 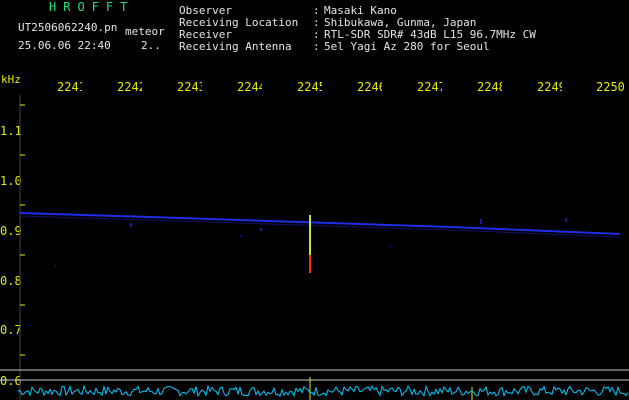 I want to click on filename-label: UT2506062240.pn, so click(x=68, y=27).